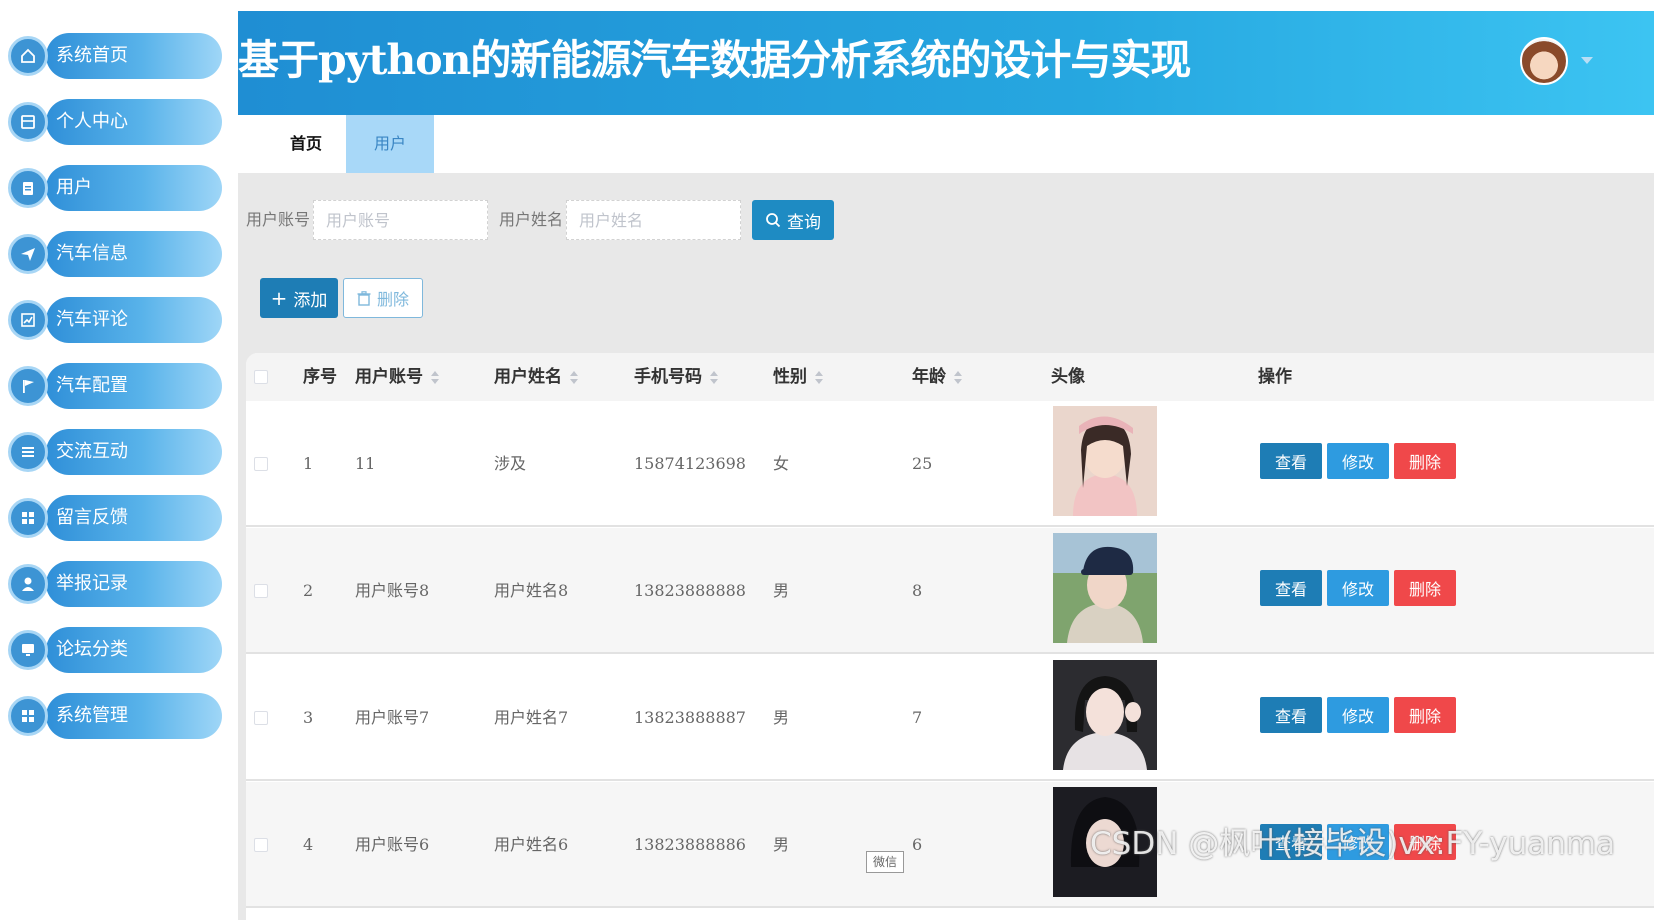  I want to click on col-index: 序号, so click(320, 377).